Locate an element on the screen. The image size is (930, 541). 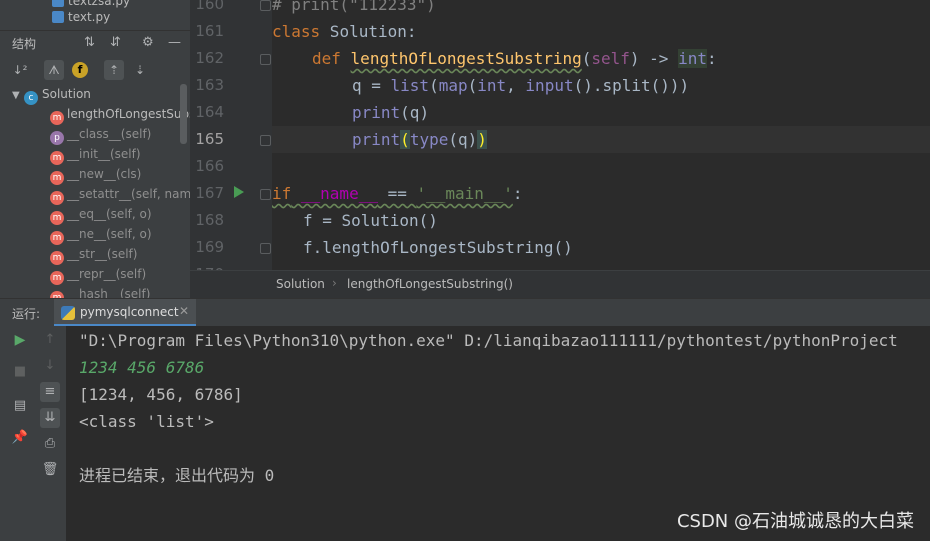
line-number: 162 is located at coordinates (209, 58).